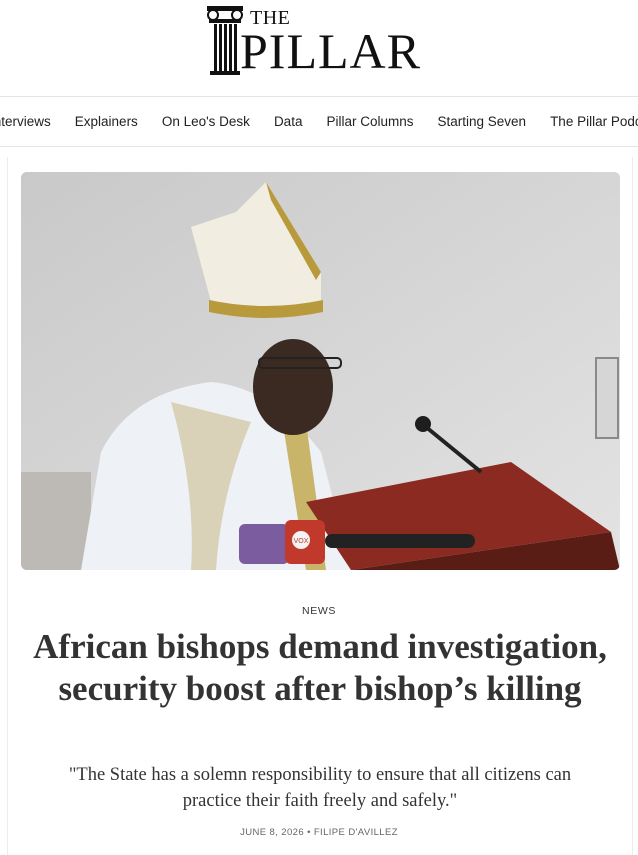 The image size is (638, 855). I want to click on article-byline: JUNE 8, 2026 • FILIPE D'AVILLEZ, so click(319, 832).